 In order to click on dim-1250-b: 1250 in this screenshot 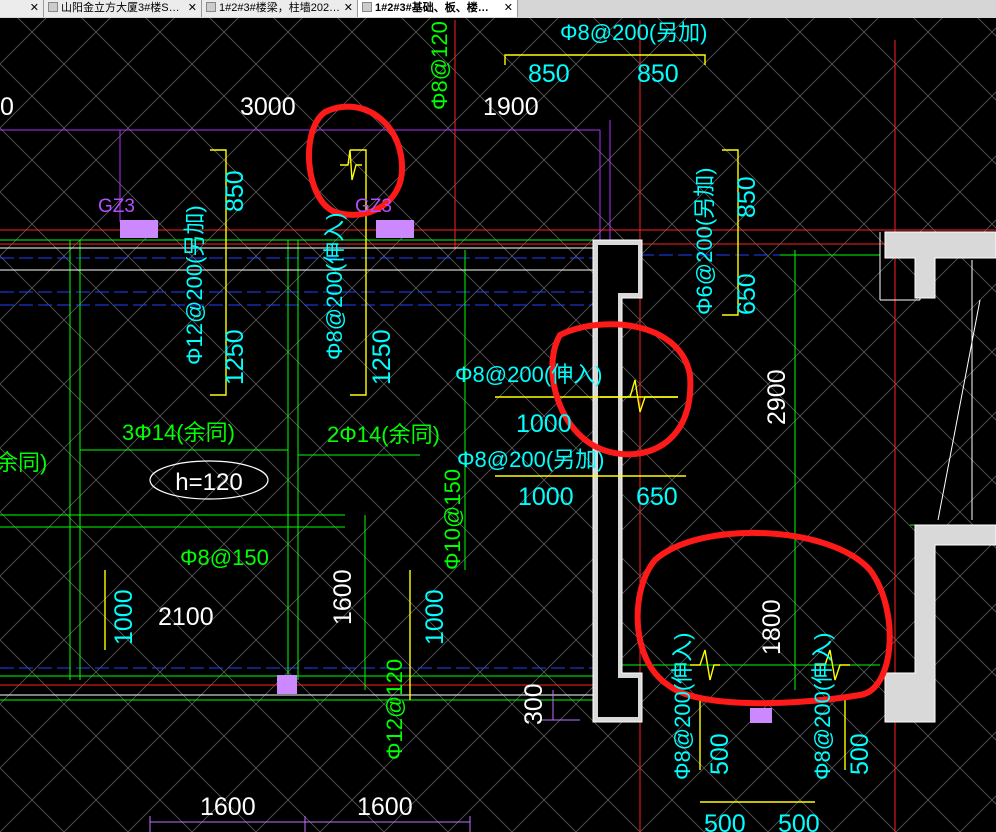, I will do `click(382, 357)`.